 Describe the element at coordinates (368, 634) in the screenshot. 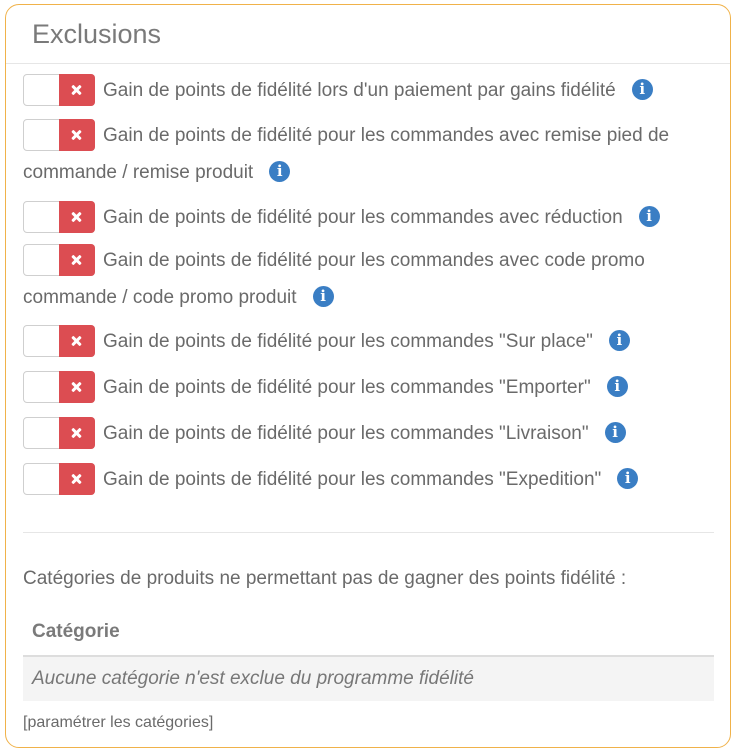

I see `categories-column-header: Catégorie` at that location.